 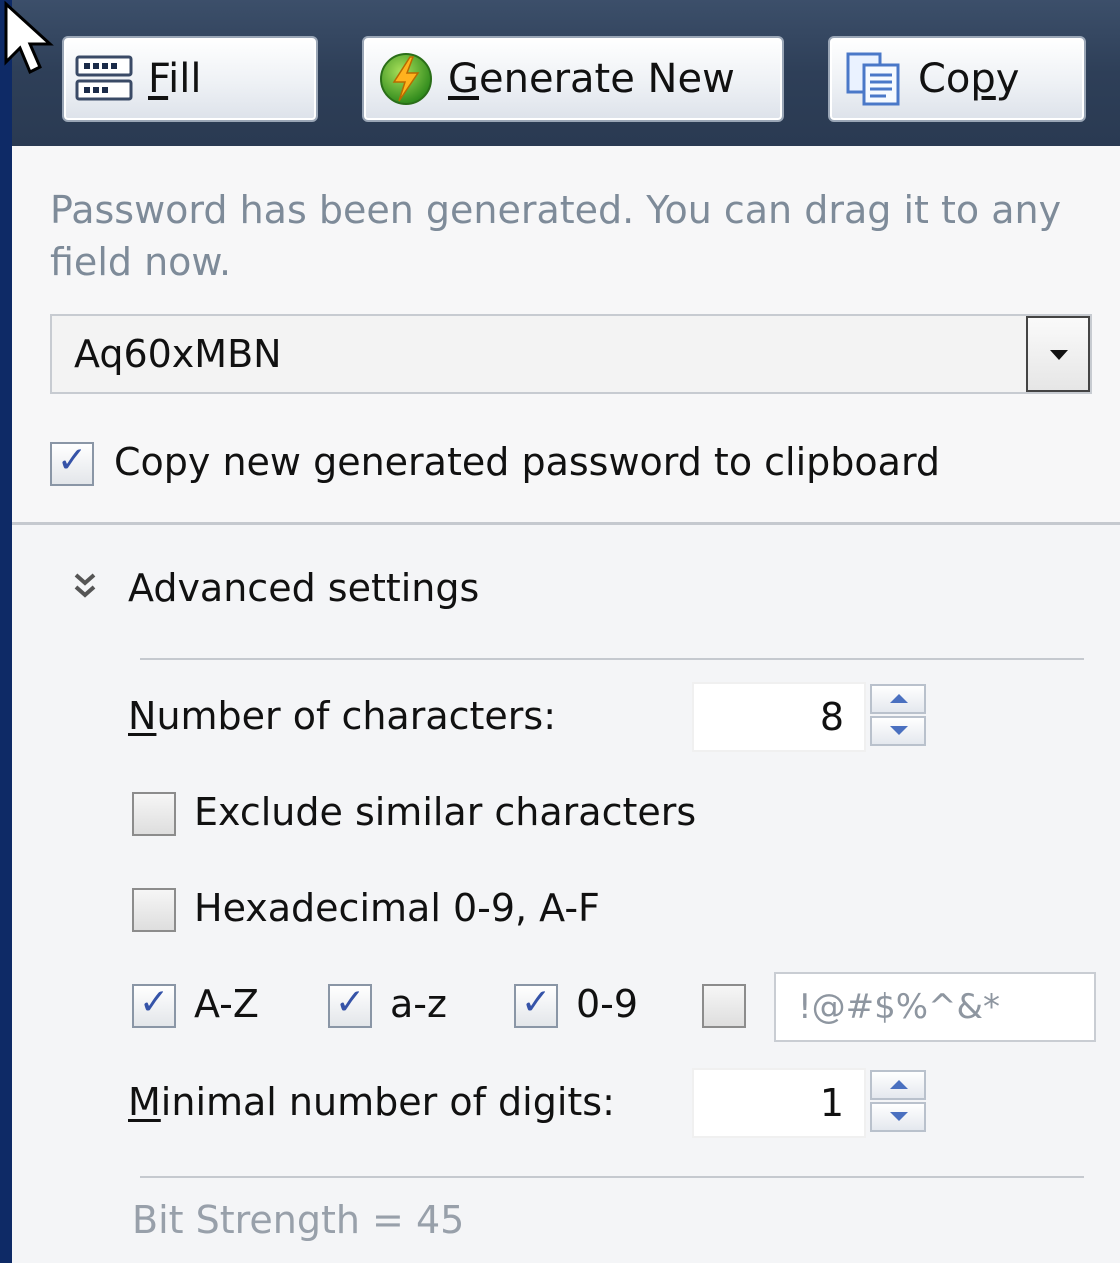 I want to click on number-of-characters-input: 8, so click(x=779, y=717).